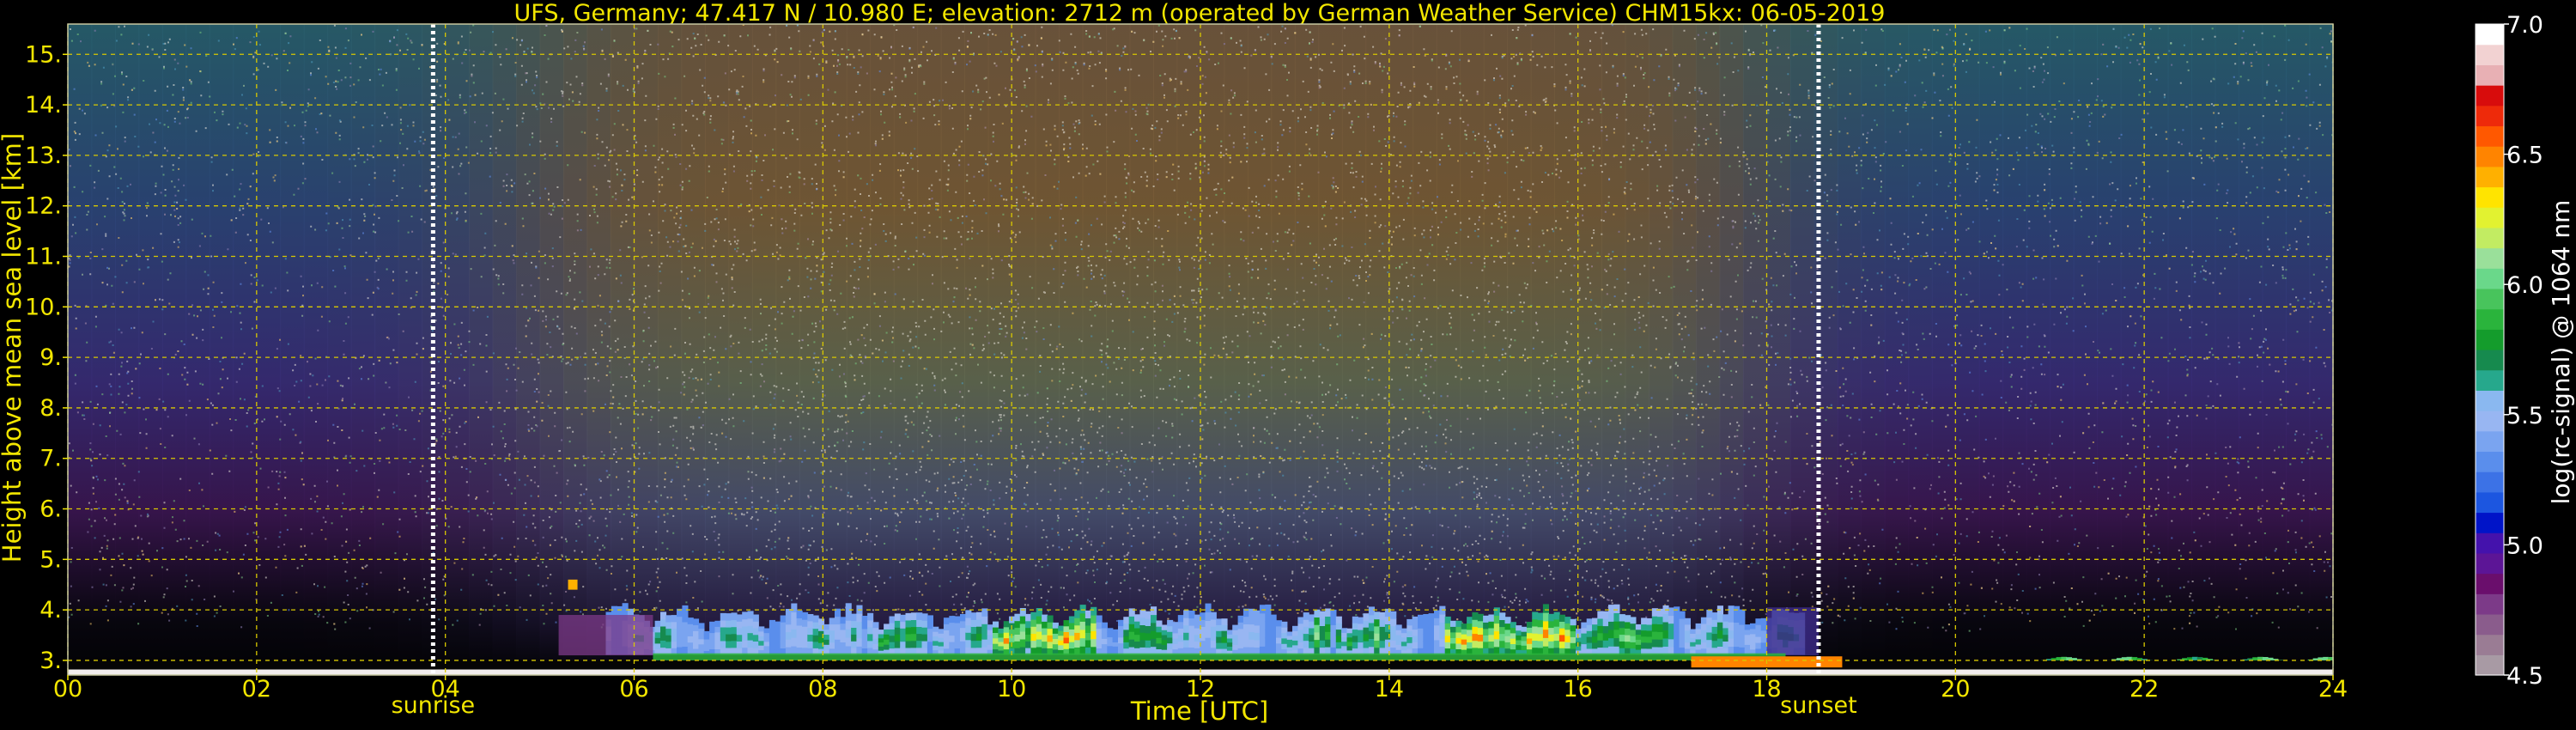 This screenshot has width=2576, height=730. I want to click on colorbar-tick-label: 5.0, so click(2524, 545).